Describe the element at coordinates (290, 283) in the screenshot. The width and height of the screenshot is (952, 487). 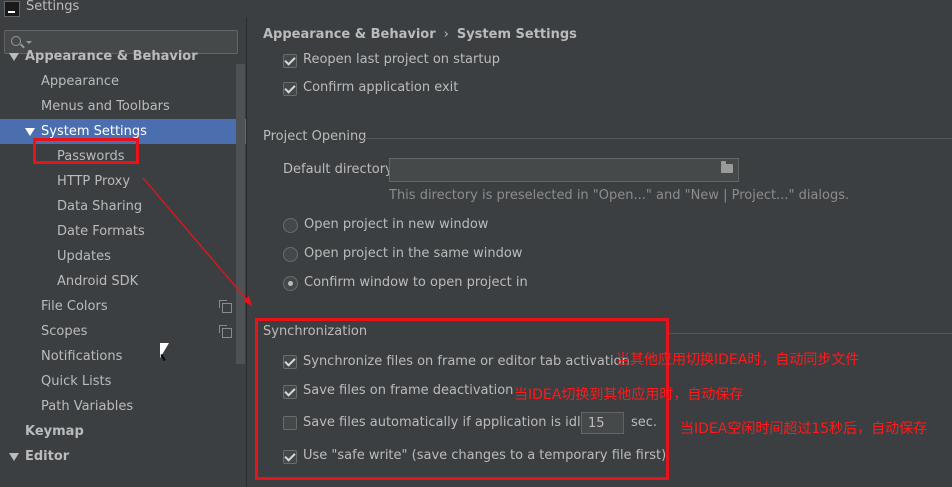
I see `confirm-window-radio` at that location.